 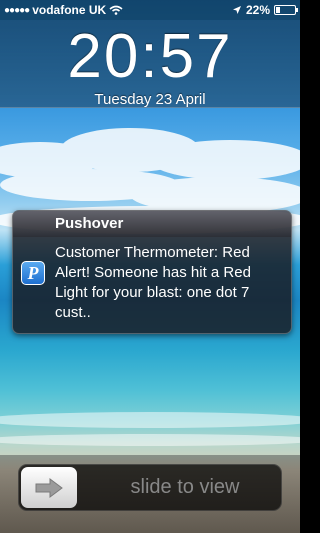 I want to click on clock-time: 20:57, so click(x=150, y=56).